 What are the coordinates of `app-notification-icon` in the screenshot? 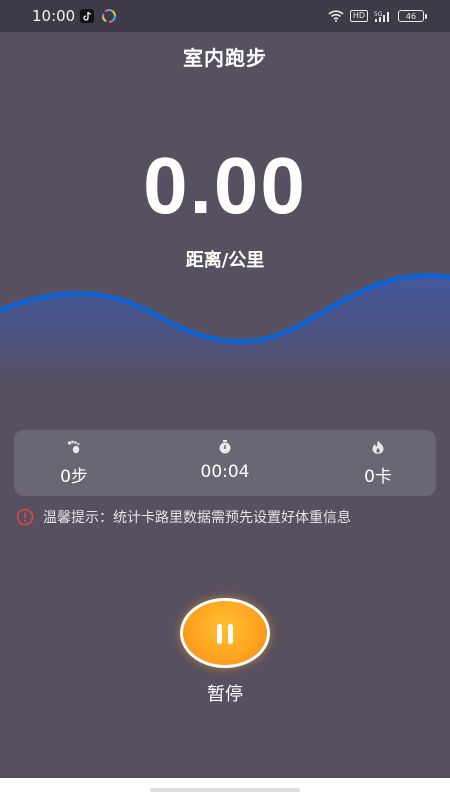 It's located at (109, 16).